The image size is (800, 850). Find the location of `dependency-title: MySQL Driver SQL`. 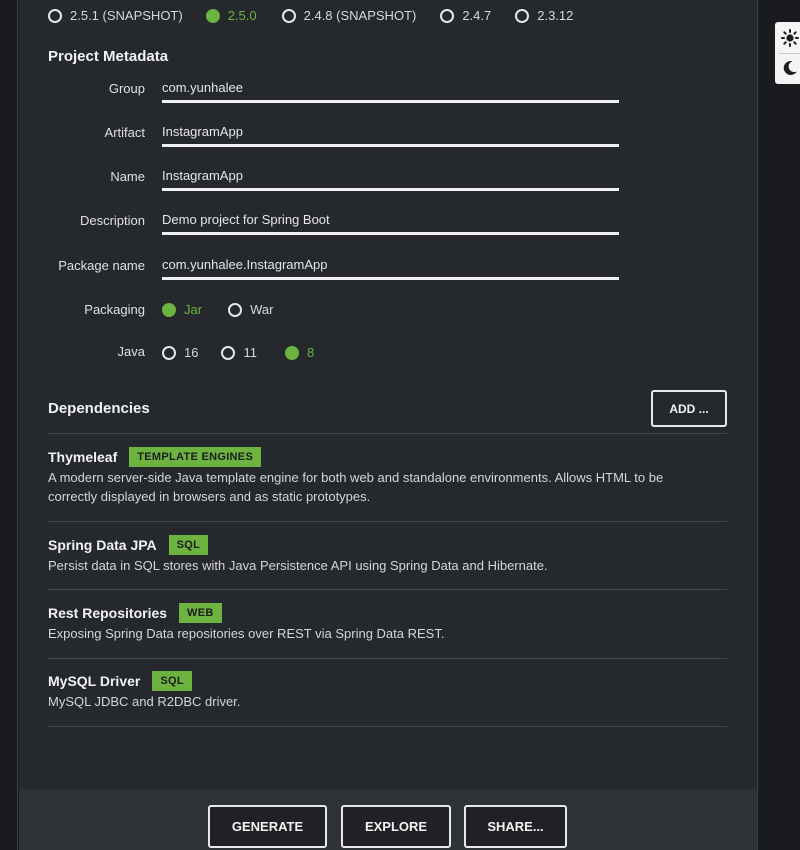

dependency-title: MySQL Driver SQL is located at coordinates (120, 681).